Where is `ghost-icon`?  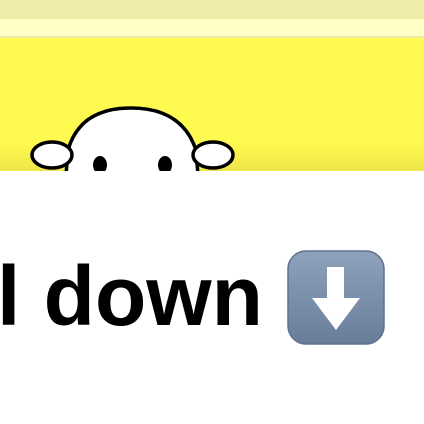
ghost-icon is located at coordinates (132, 138).